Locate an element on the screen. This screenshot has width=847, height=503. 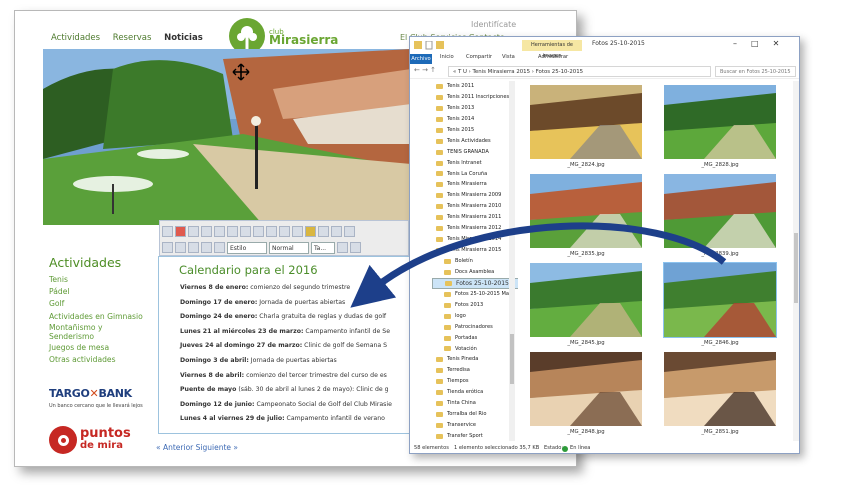
sidebar-item-golf: Golf is located at coordinates (96, 304).